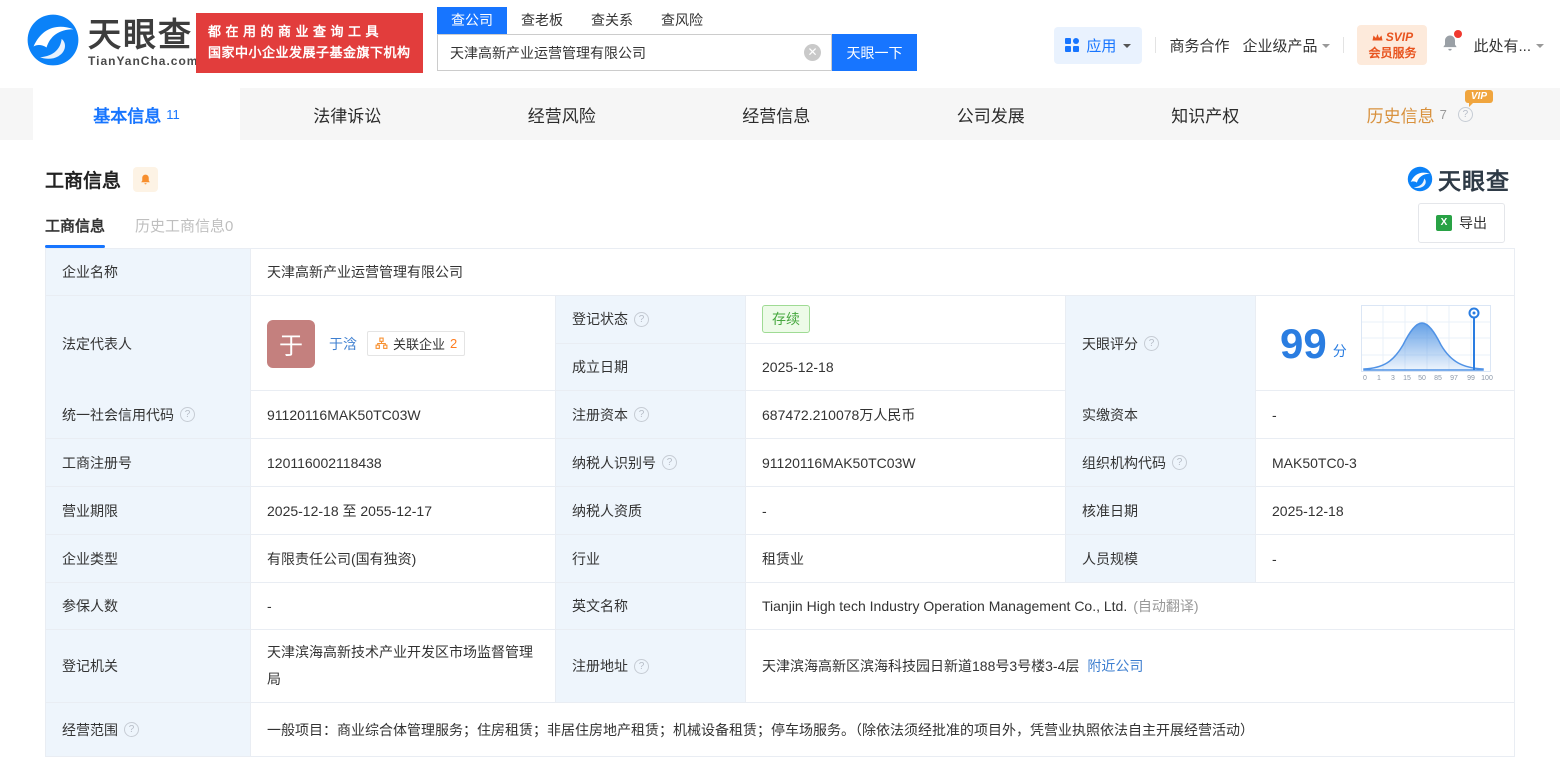  What do you see at coordinates (780, 272) in the screenshot?
I see `table-row: 企业名称 天津高新产业运营管理有限公司` at bounding box center [780, 272].